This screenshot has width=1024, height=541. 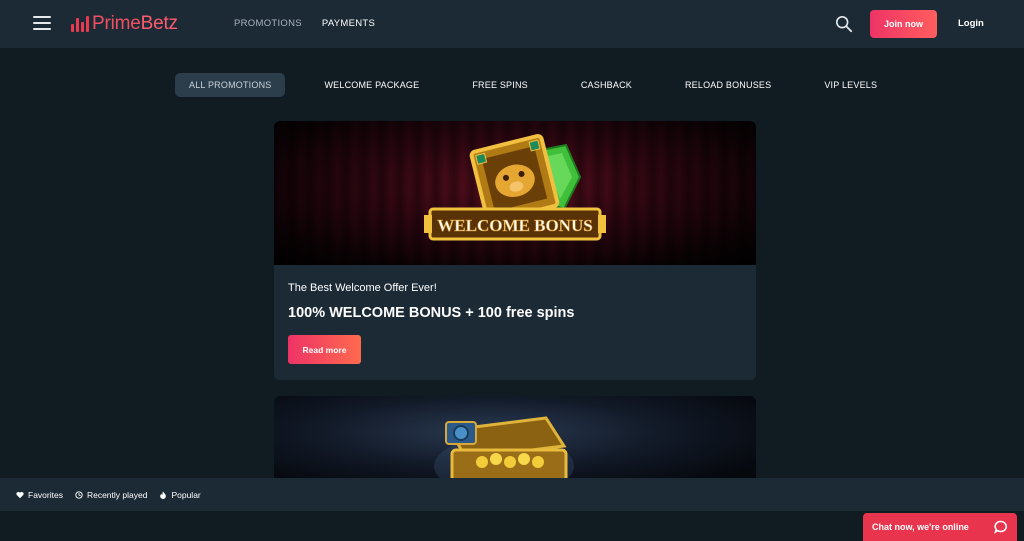 I want to click on nav-promotions: PROMOTIONS, so click(x=268, y=23).